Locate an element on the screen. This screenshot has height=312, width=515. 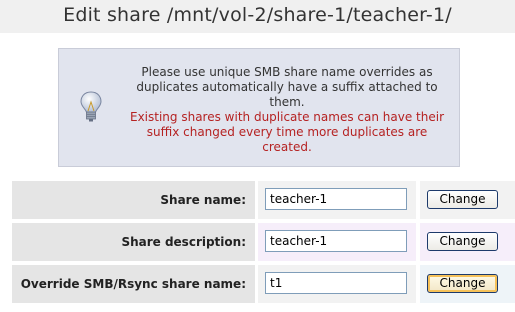
override-share-name-label: Override SMB/Rsync share name: is located at coordinates (133, 284).